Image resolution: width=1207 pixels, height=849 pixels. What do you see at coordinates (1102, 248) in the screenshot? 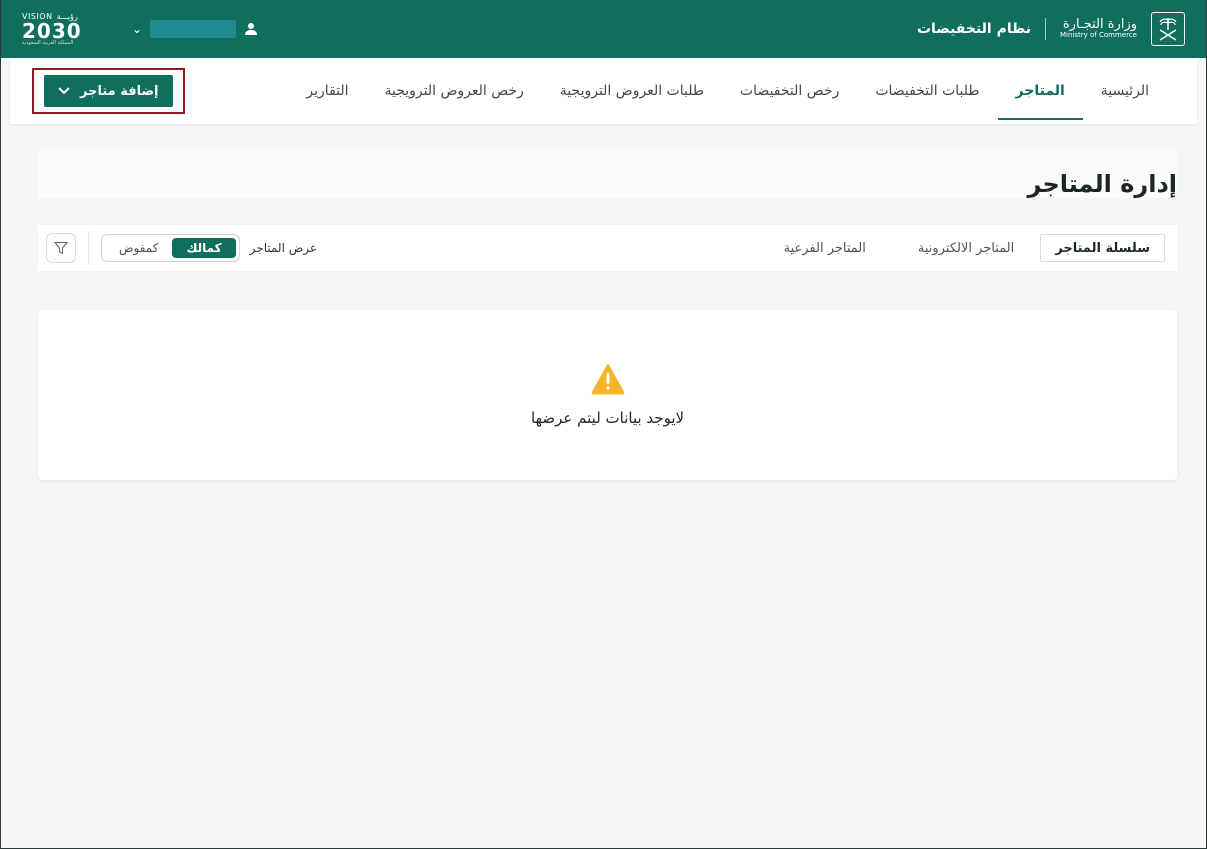
I see `tab-store-chains: سلسلة المتاجر` at bounding box center [1102, 248].